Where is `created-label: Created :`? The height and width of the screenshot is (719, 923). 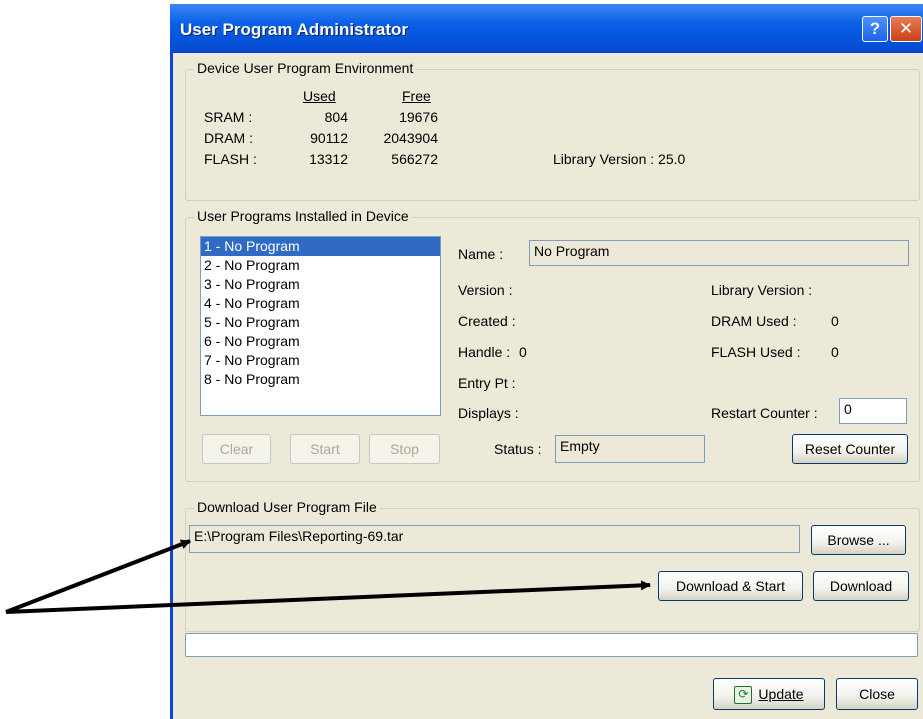 created-label: Created : is located at coordinates (487, 321).